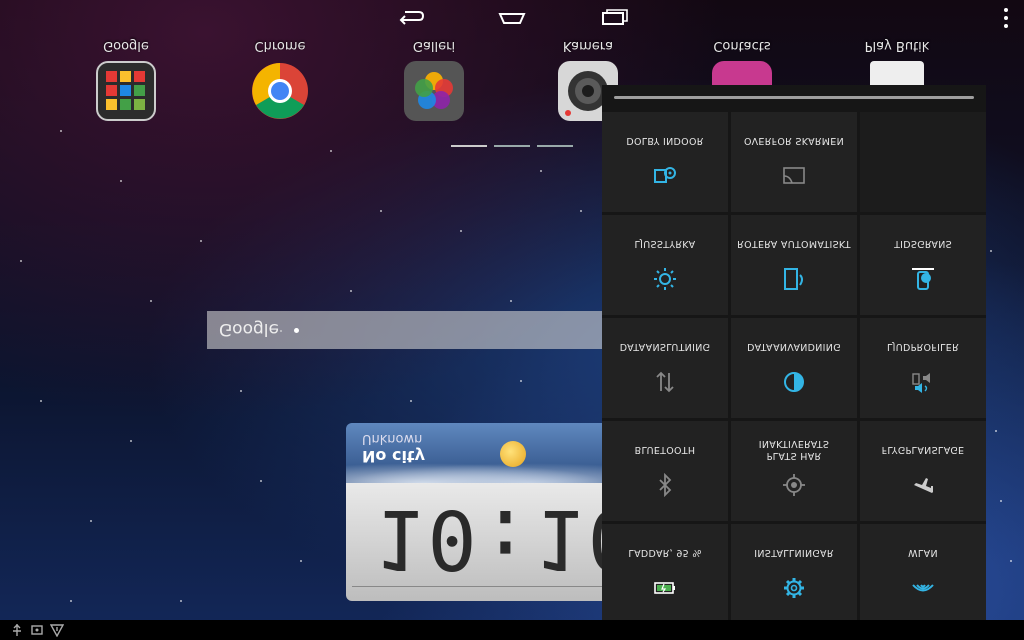 The height and width of the screenshot is (640, 1024). Describe the element at coordinates (923, 471) in the screenshot. I see `tile-airplane-mode: FLYGPLANSLÄGE` at that location.